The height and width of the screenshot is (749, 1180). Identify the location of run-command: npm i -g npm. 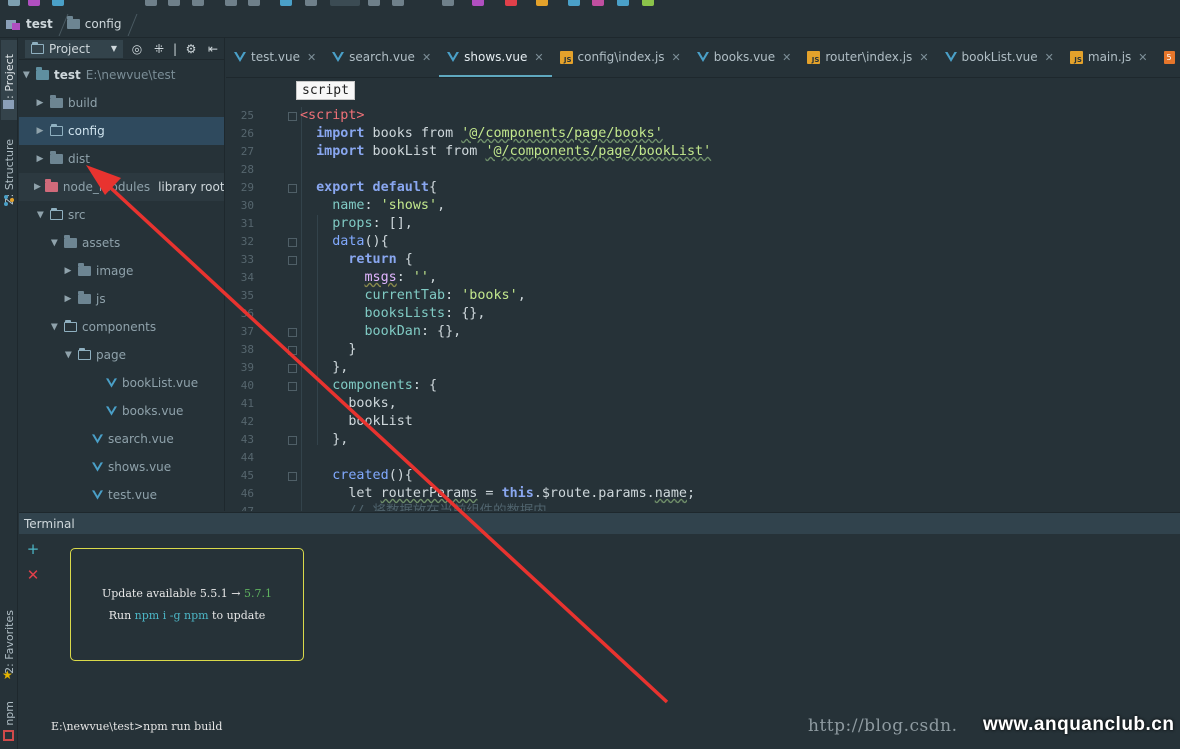
(171, 615).